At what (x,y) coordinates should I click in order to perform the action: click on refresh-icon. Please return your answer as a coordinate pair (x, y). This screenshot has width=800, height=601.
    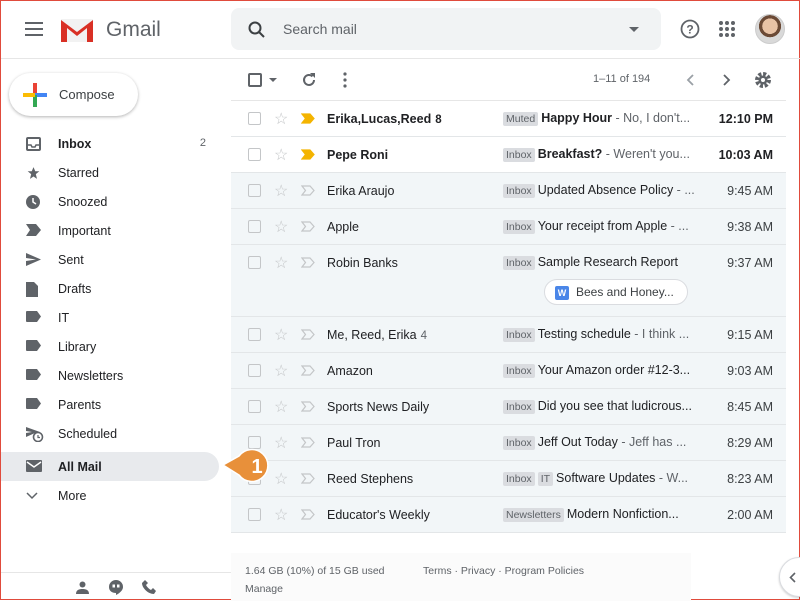
    Looking at the image, I should click on (309, 80).